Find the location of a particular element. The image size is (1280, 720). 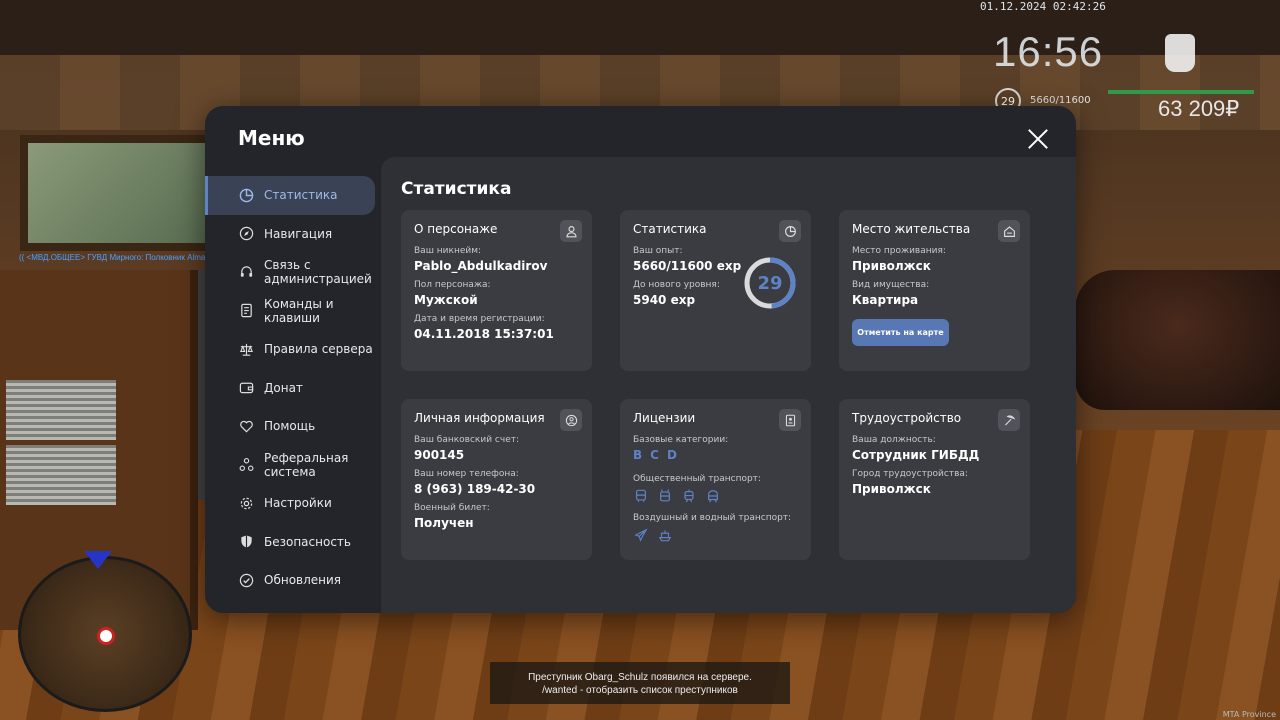

sidebar-item-label: Связь с администрацией is located at coordinates (318, 272).